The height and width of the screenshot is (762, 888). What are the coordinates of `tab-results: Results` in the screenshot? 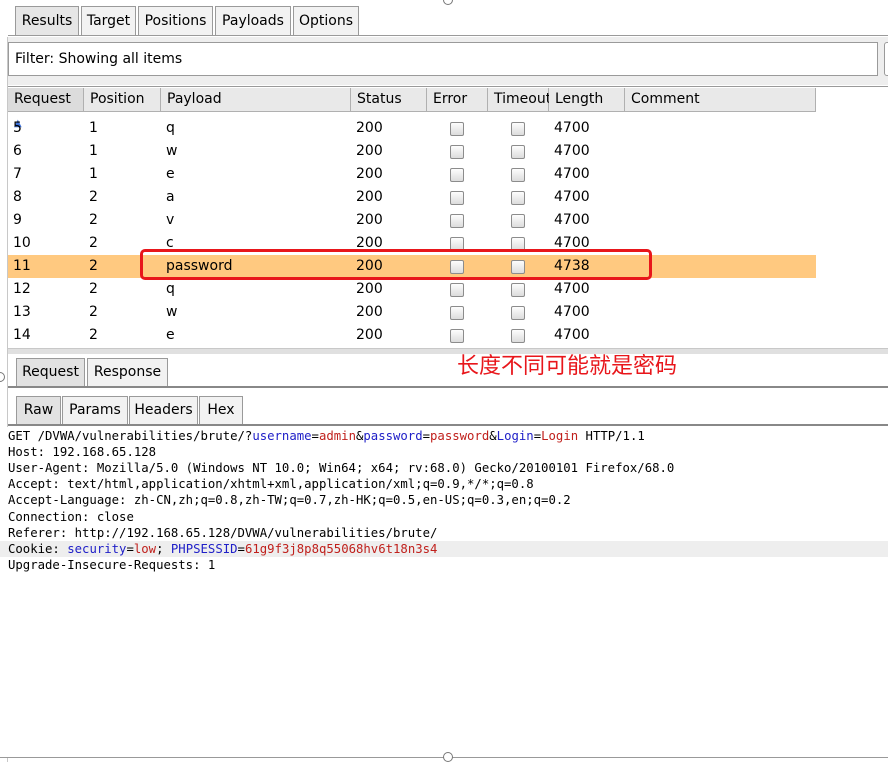 It's located at (47, 21).